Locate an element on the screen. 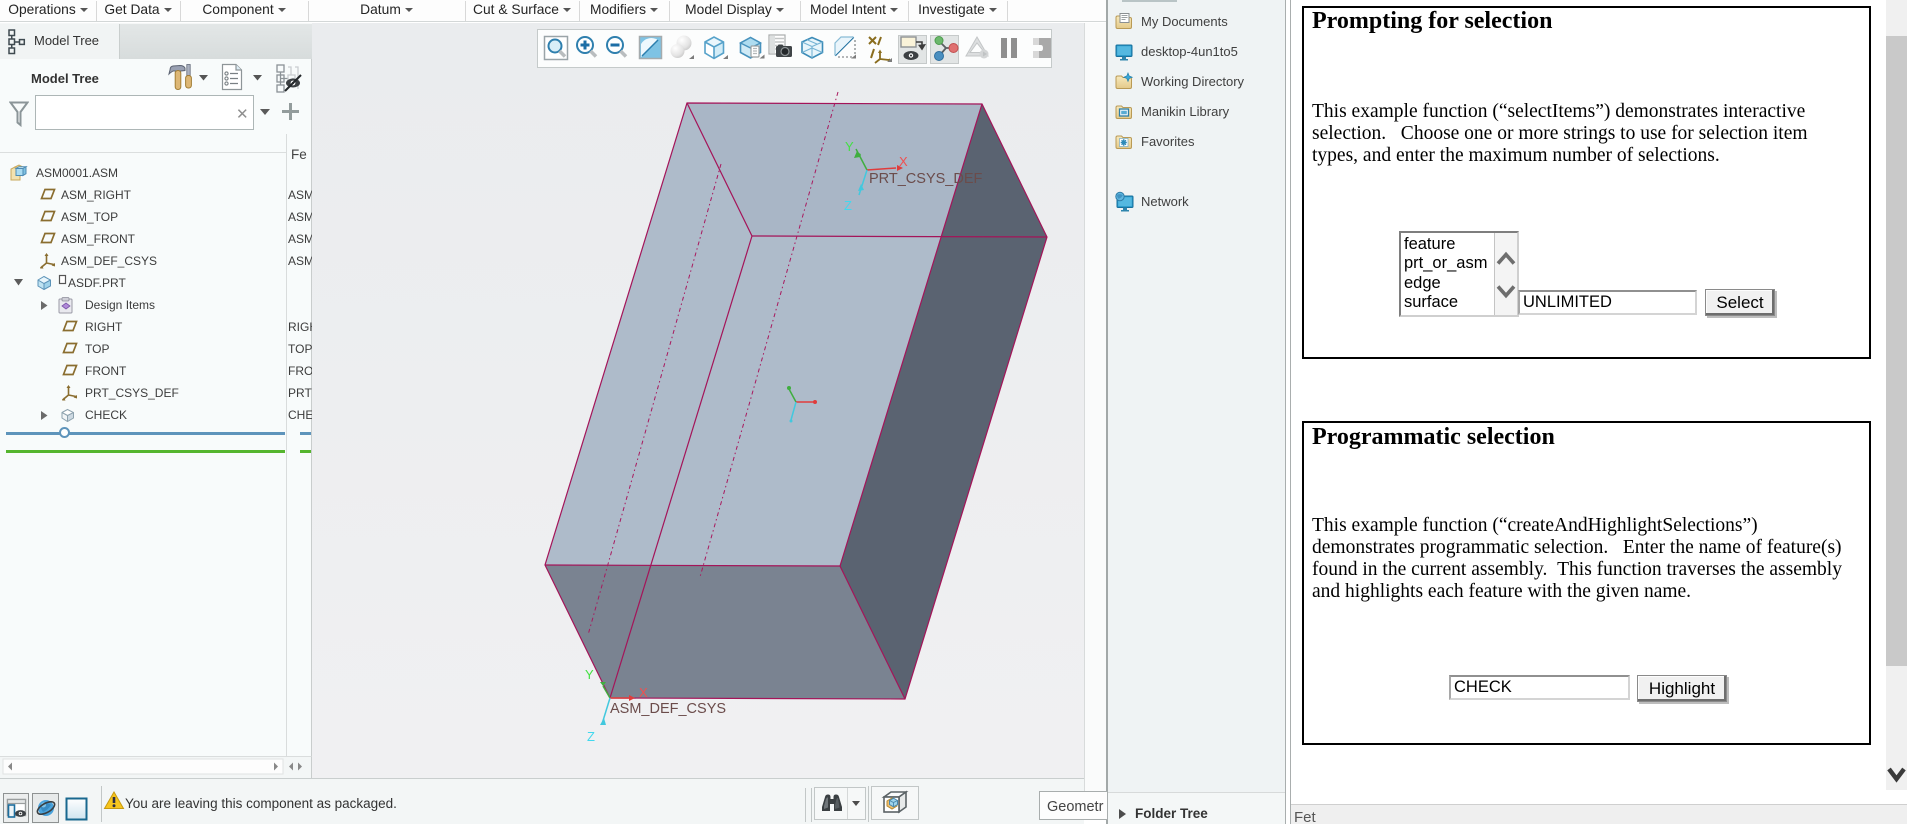 This screenshot has height=826, width=1907. svg-text: CHE is located at coordinates (300, 415).